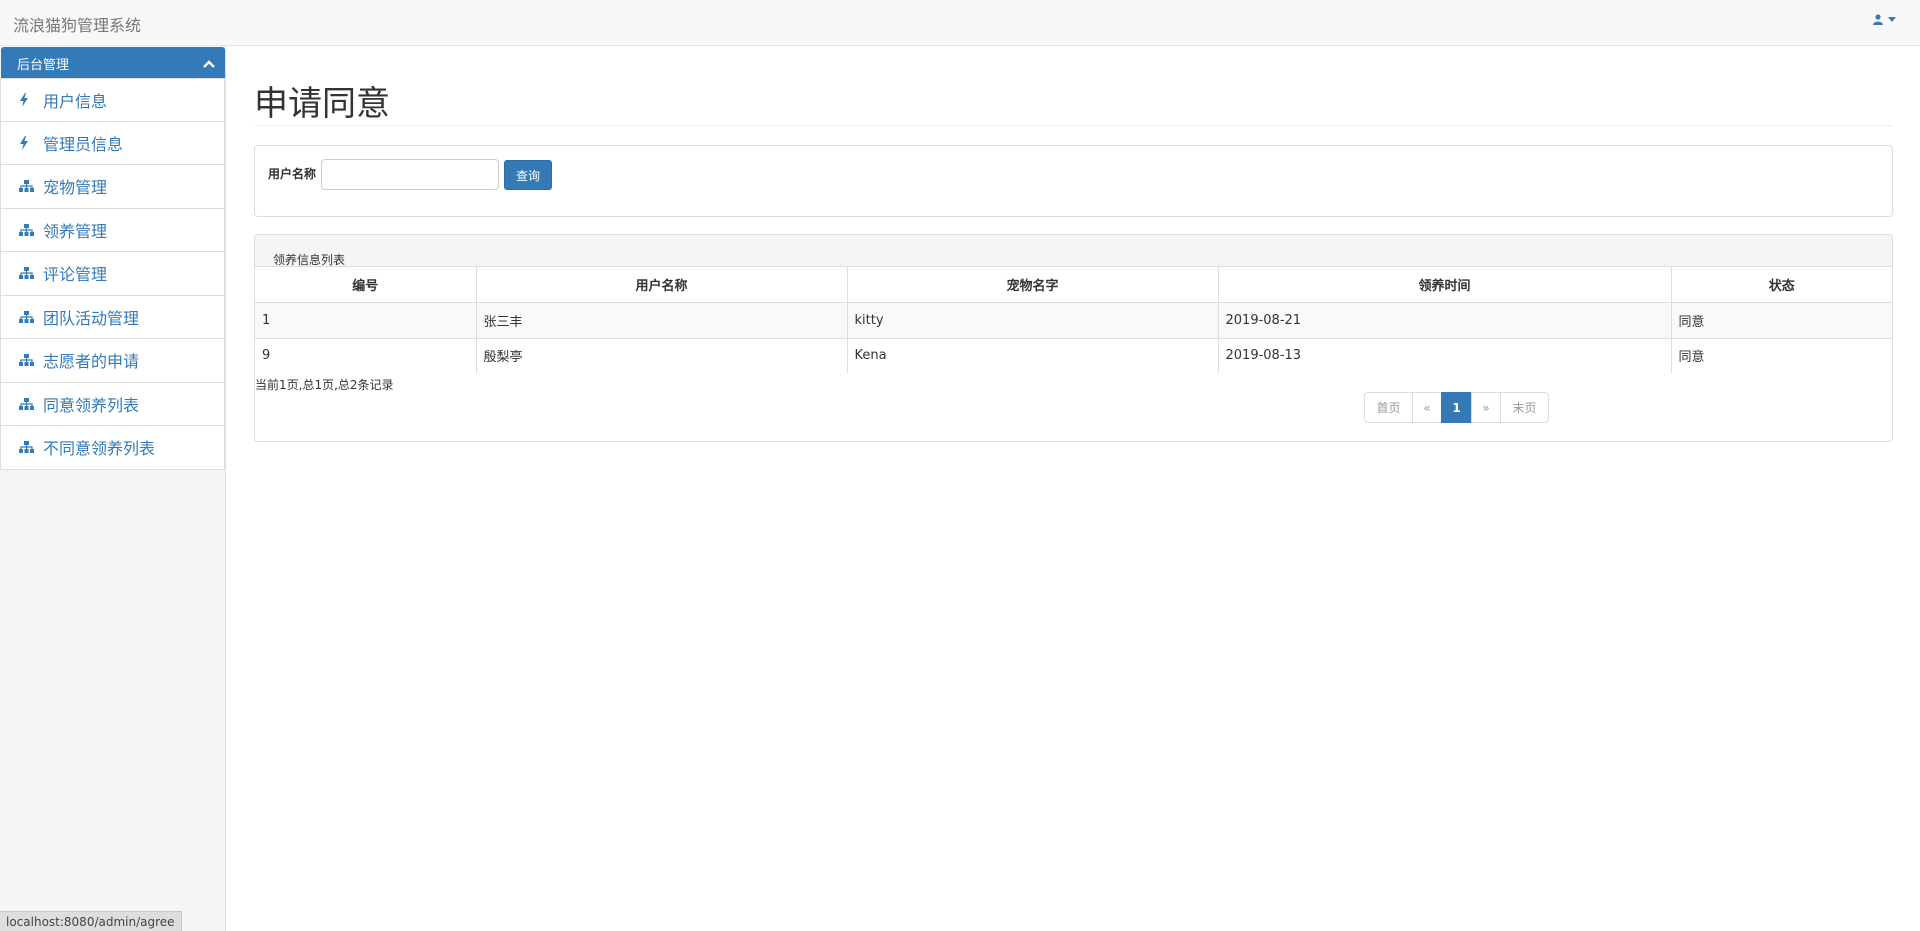 This screenshot has height=931, width=1920. Describe the element at coordinates (1033, 320) in the screenshot. I see `table-cell: kitty` at that location.